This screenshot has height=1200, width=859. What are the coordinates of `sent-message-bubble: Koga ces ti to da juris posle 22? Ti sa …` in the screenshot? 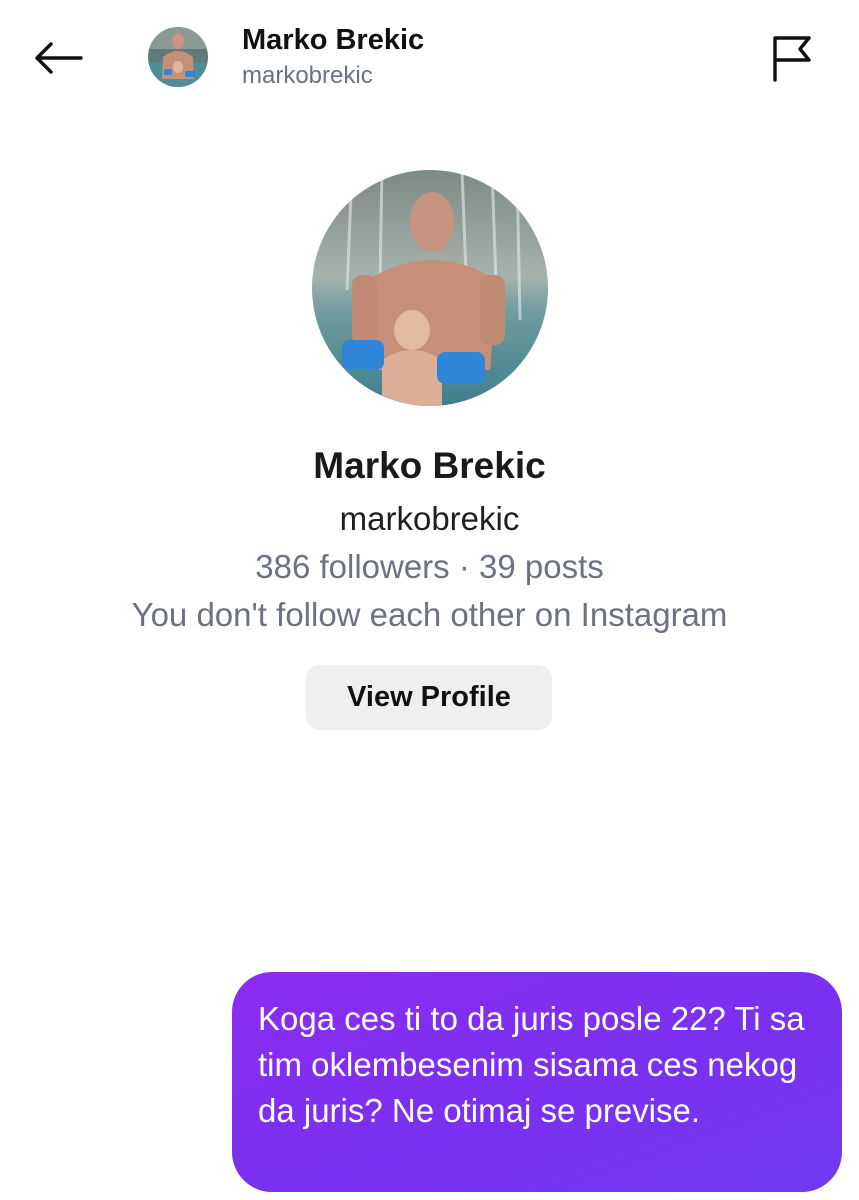 It's located at (537, 1082).